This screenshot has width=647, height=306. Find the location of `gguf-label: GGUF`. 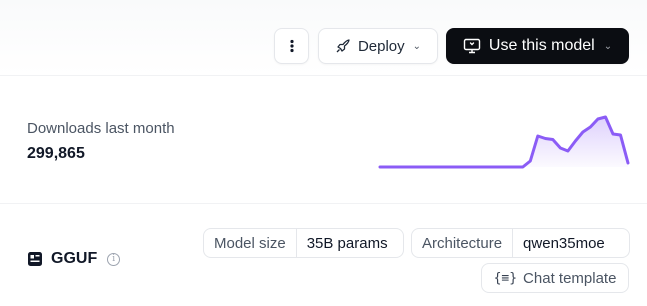

gguf-label: GGUF is located at coordinates (74, 258).